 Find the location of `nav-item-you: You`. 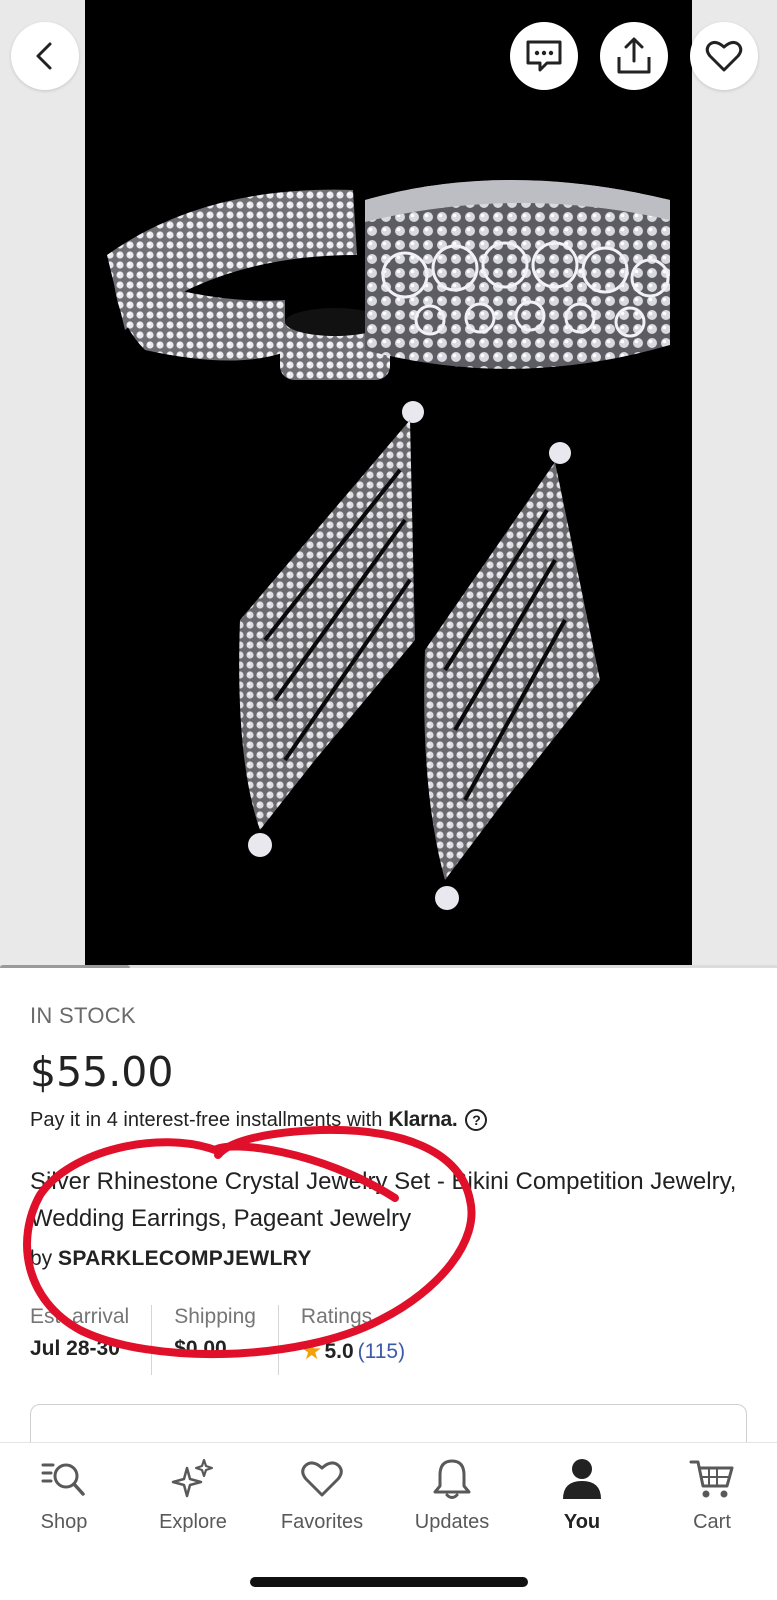

nav-item-you: You is located at coordinates (582, 1494).